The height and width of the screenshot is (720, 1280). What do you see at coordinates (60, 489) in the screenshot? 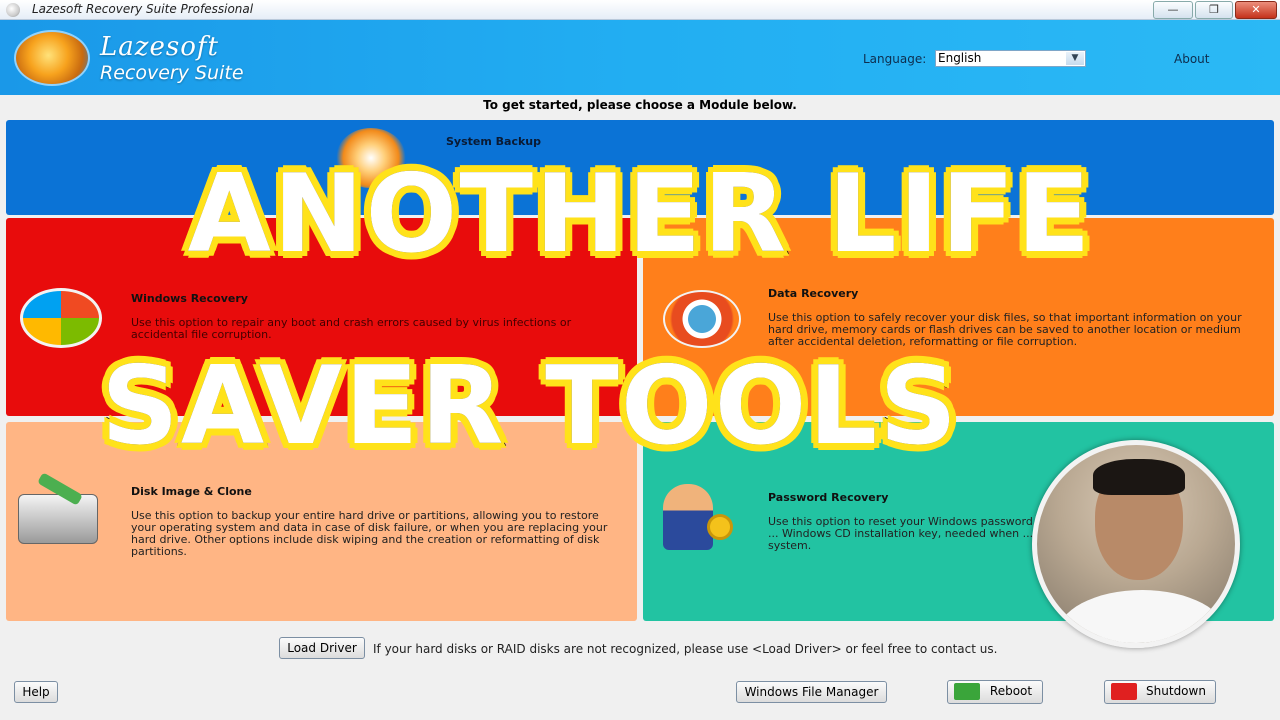
I see `wrench-icon` at bounding box center [60, 489].